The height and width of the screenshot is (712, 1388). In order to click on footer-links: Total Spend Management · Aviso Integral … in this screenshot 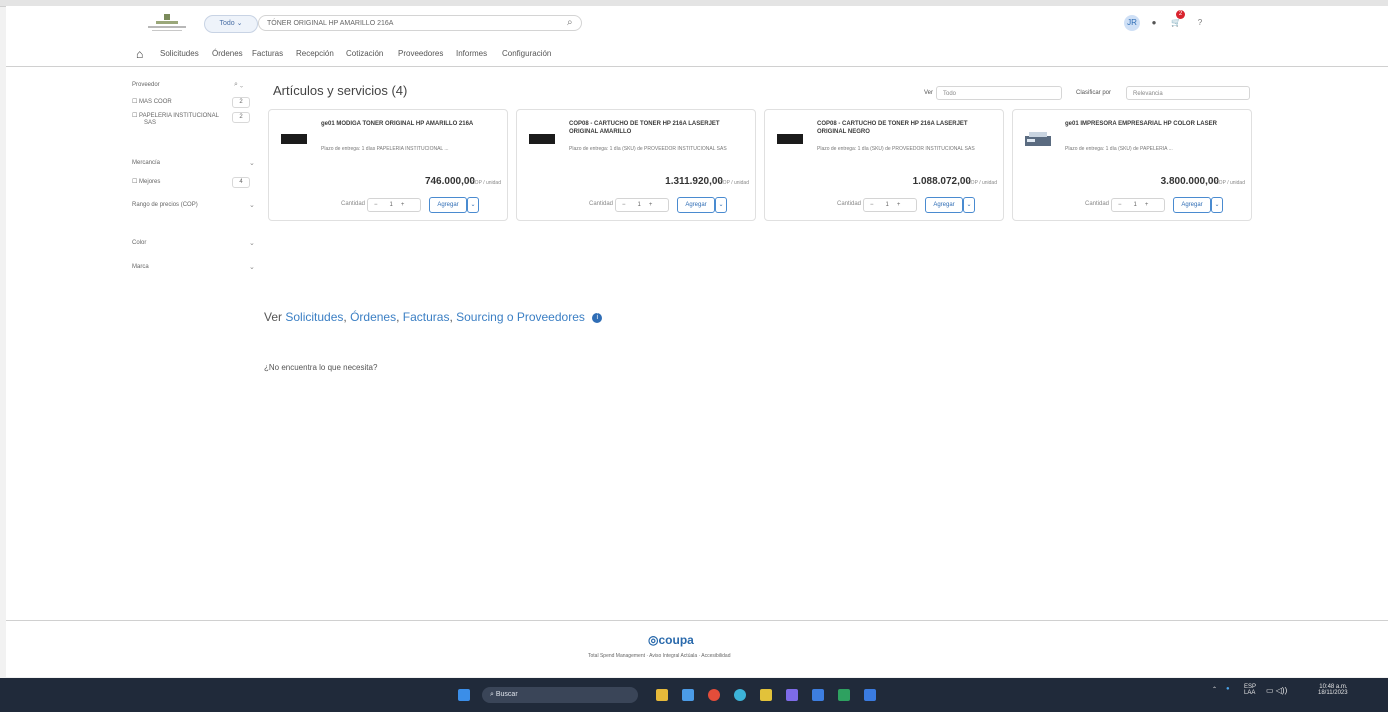, I will do `click(659, 656)`.